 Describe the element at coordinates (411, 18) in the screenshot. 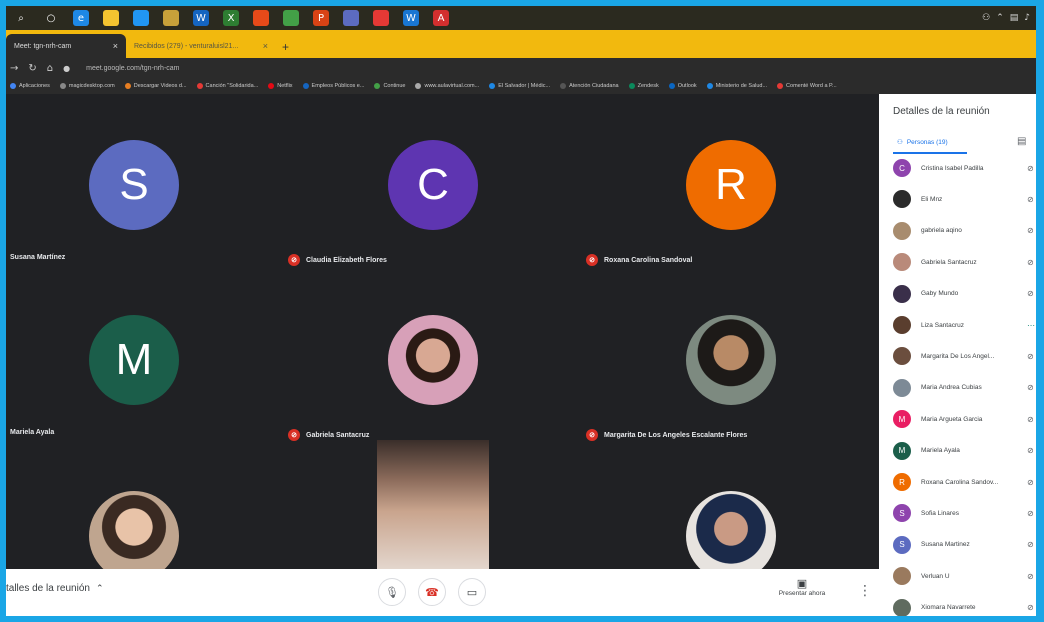

I see `word-icon-2: W` at that location.